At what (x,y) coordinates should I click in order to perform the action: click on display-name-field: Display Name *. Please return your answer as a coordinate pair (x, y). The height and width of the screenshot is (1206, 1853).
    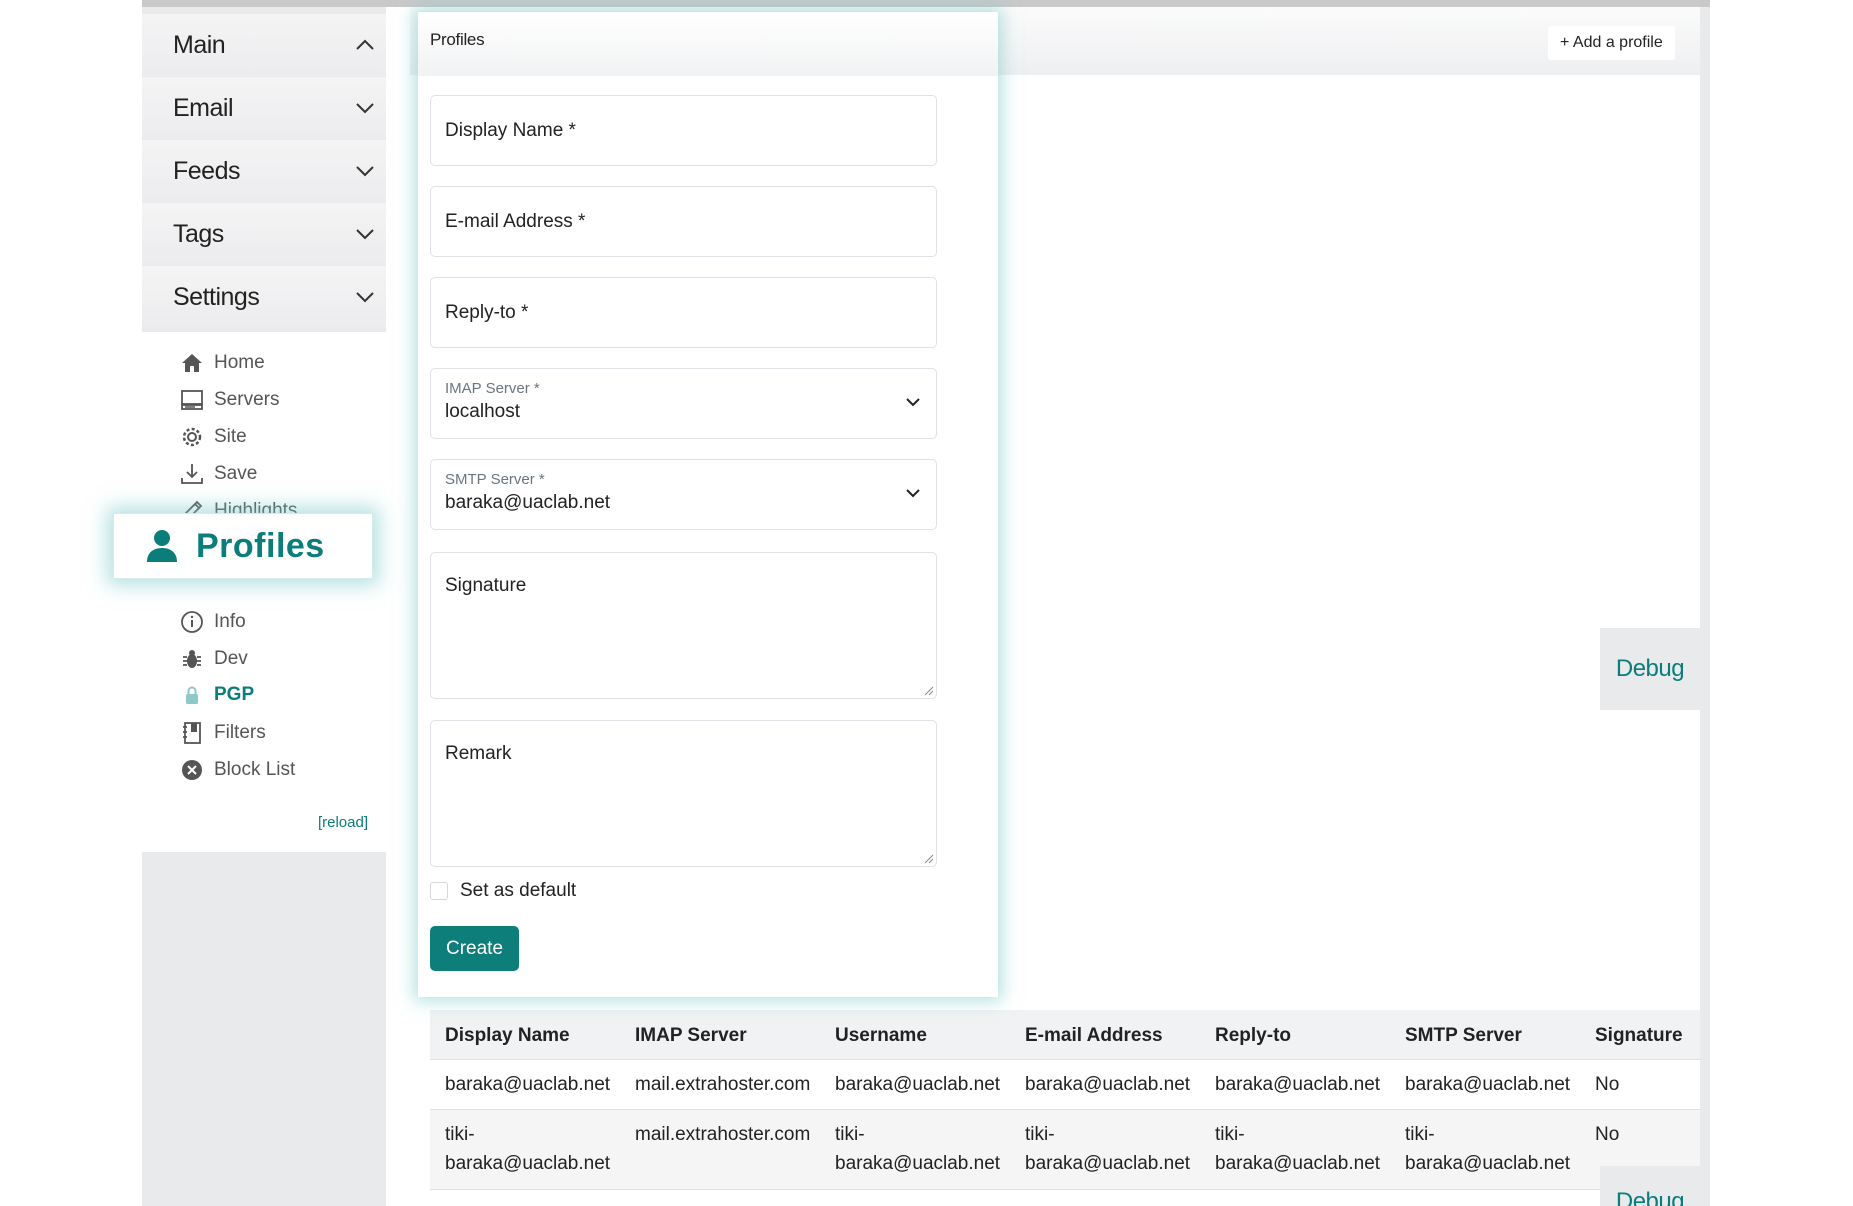
    Looking at the image, I should click on (683, 130).